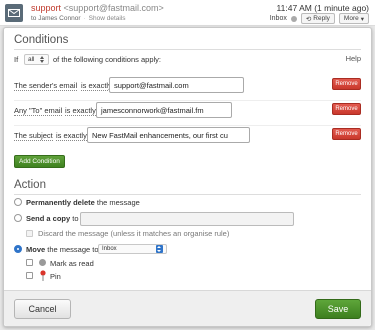 The height and width of the screenshot is (330, 375). I want to click on conditions-title: Conditions, so click(41, 40).